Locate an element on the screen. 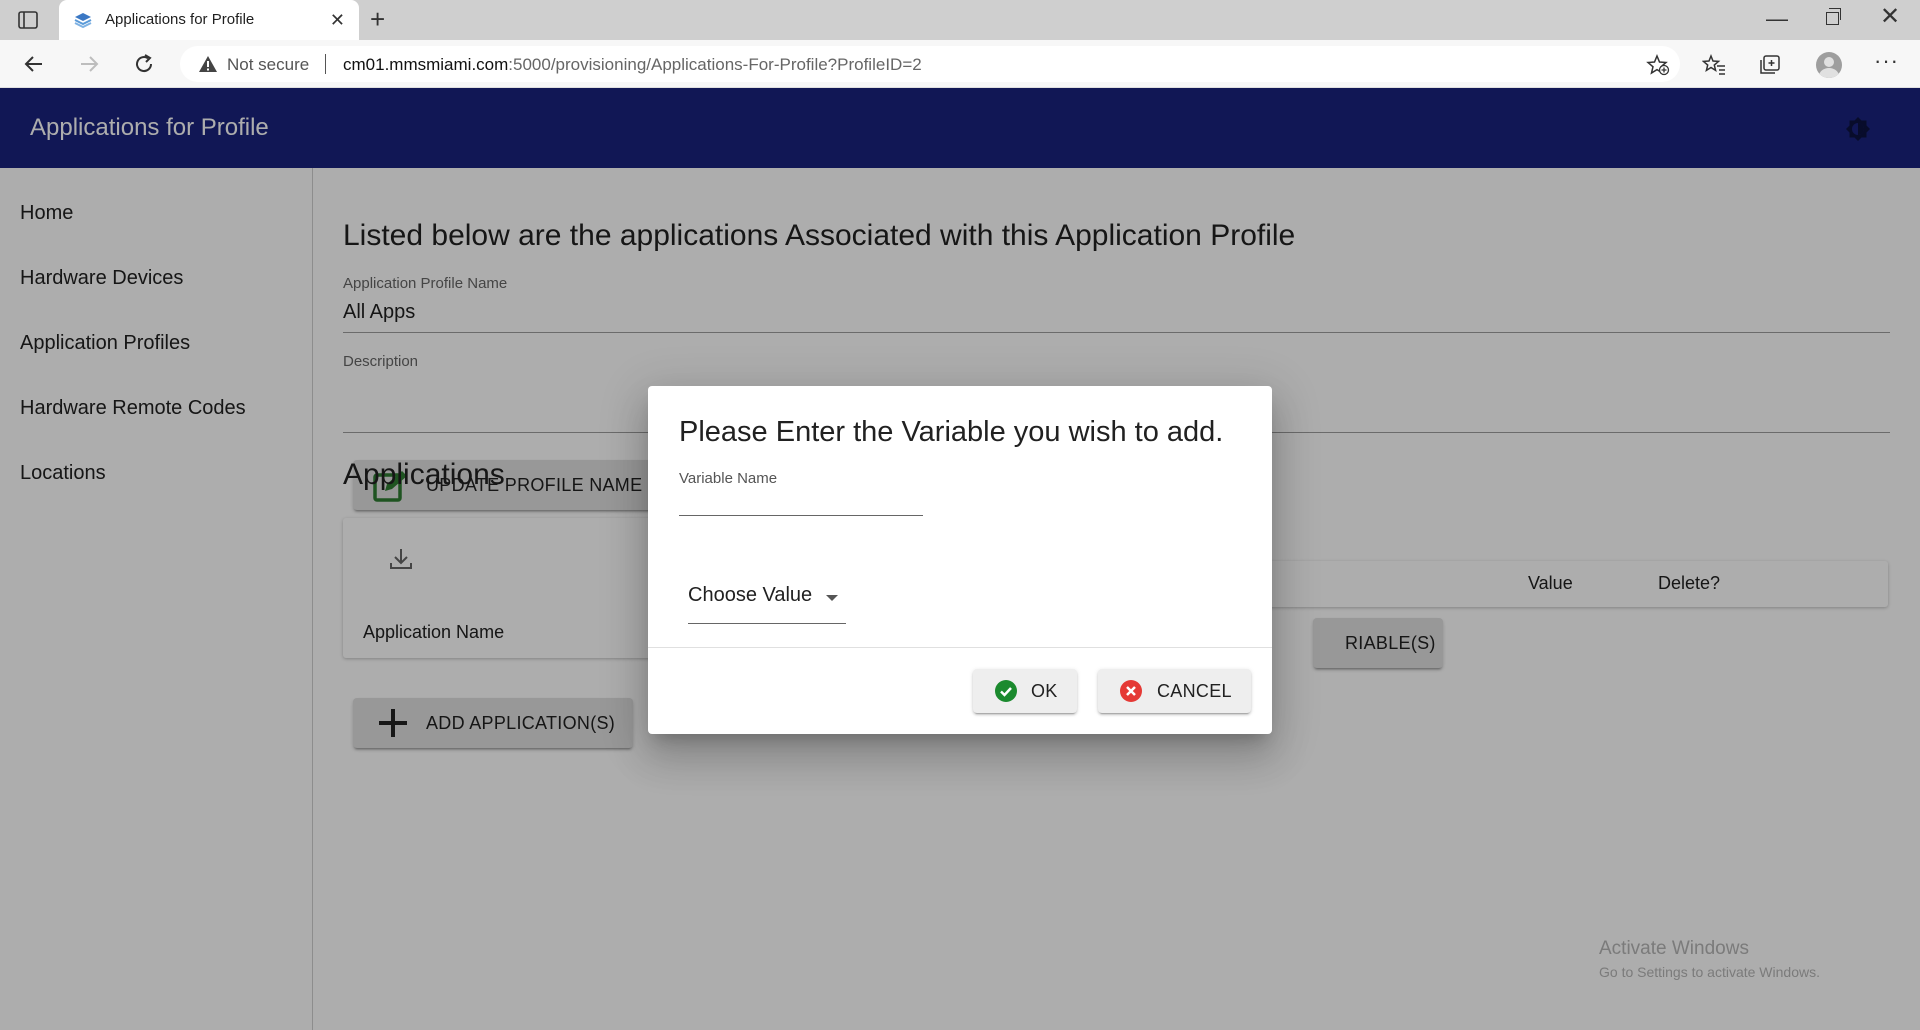 This screenshot has height=1030, width=1920. window-minimize-button: — is located at coordinates (1777, 19).